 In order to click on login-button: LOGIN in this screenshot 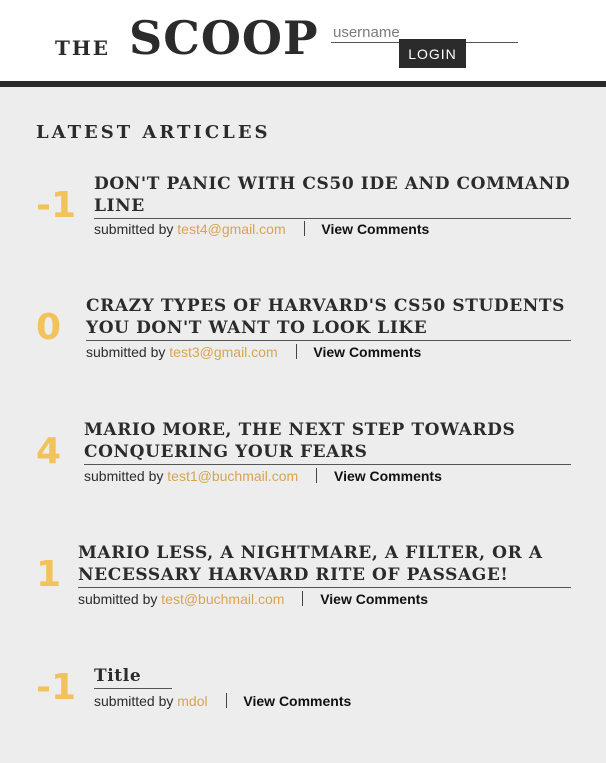, I will do `click(432, 53)`.